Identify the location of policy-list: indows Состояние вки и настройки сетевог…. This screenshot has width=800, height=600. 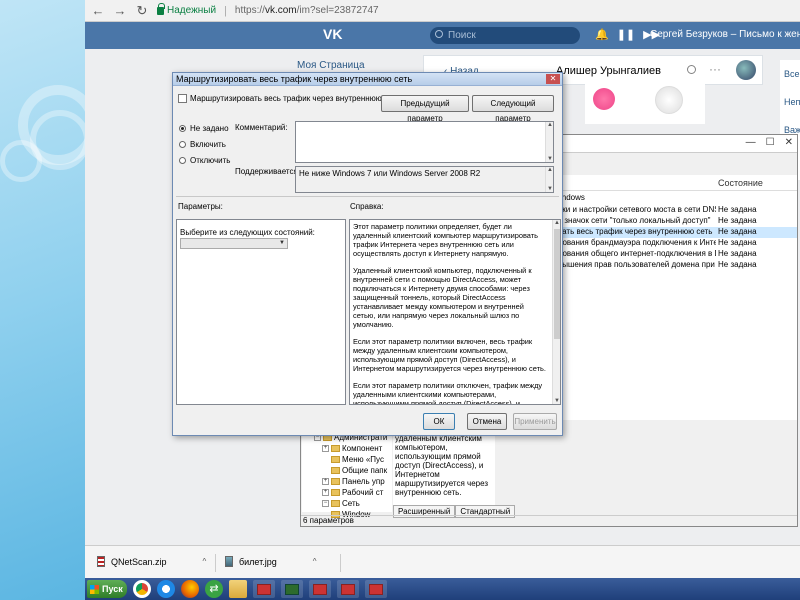
(677, 297).